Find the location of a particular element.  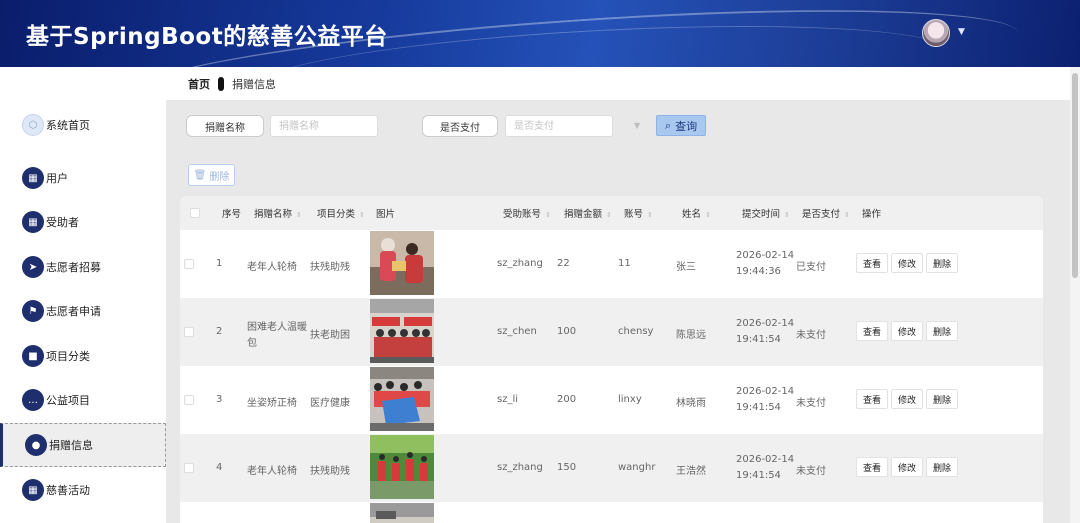

header-name: 捐赠名称 ⇕ is located at coordinates (278, 213).